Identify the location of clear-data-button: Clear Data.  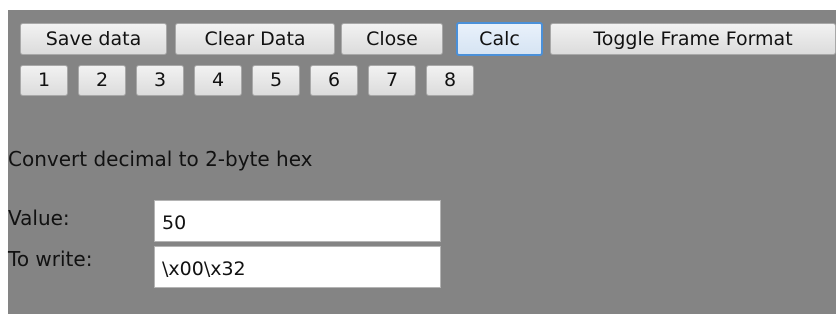
(255, 39).